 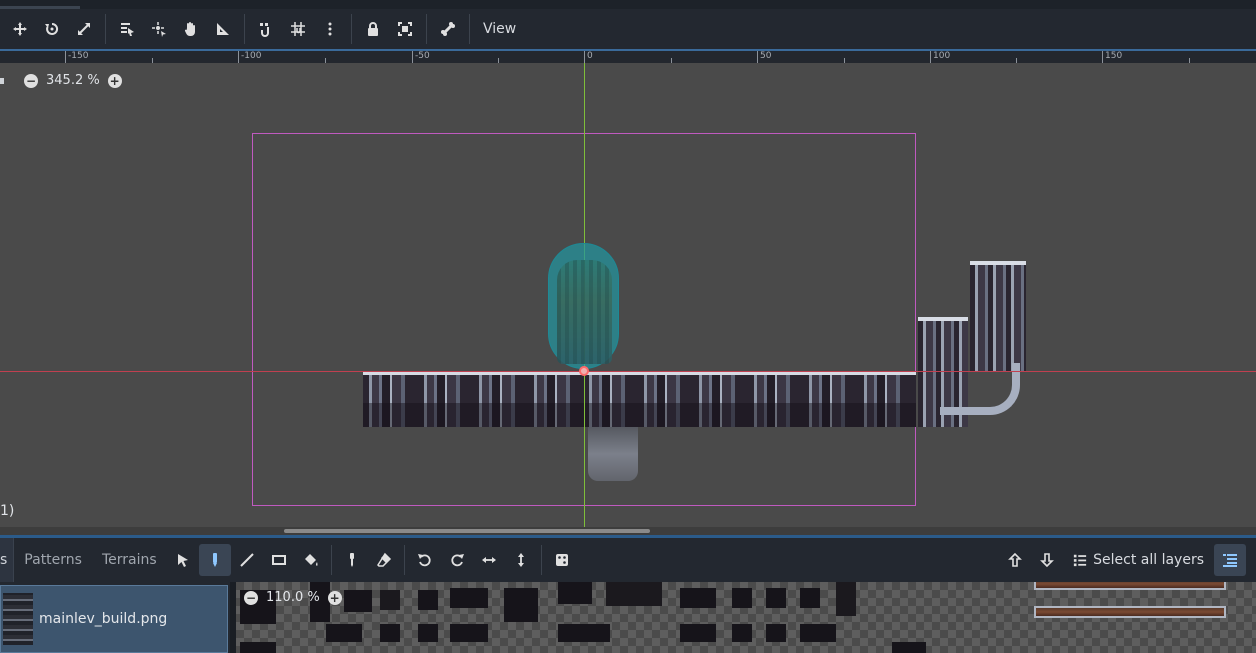 I want to click on tab-tiles: s, so click(x=7, y=560).